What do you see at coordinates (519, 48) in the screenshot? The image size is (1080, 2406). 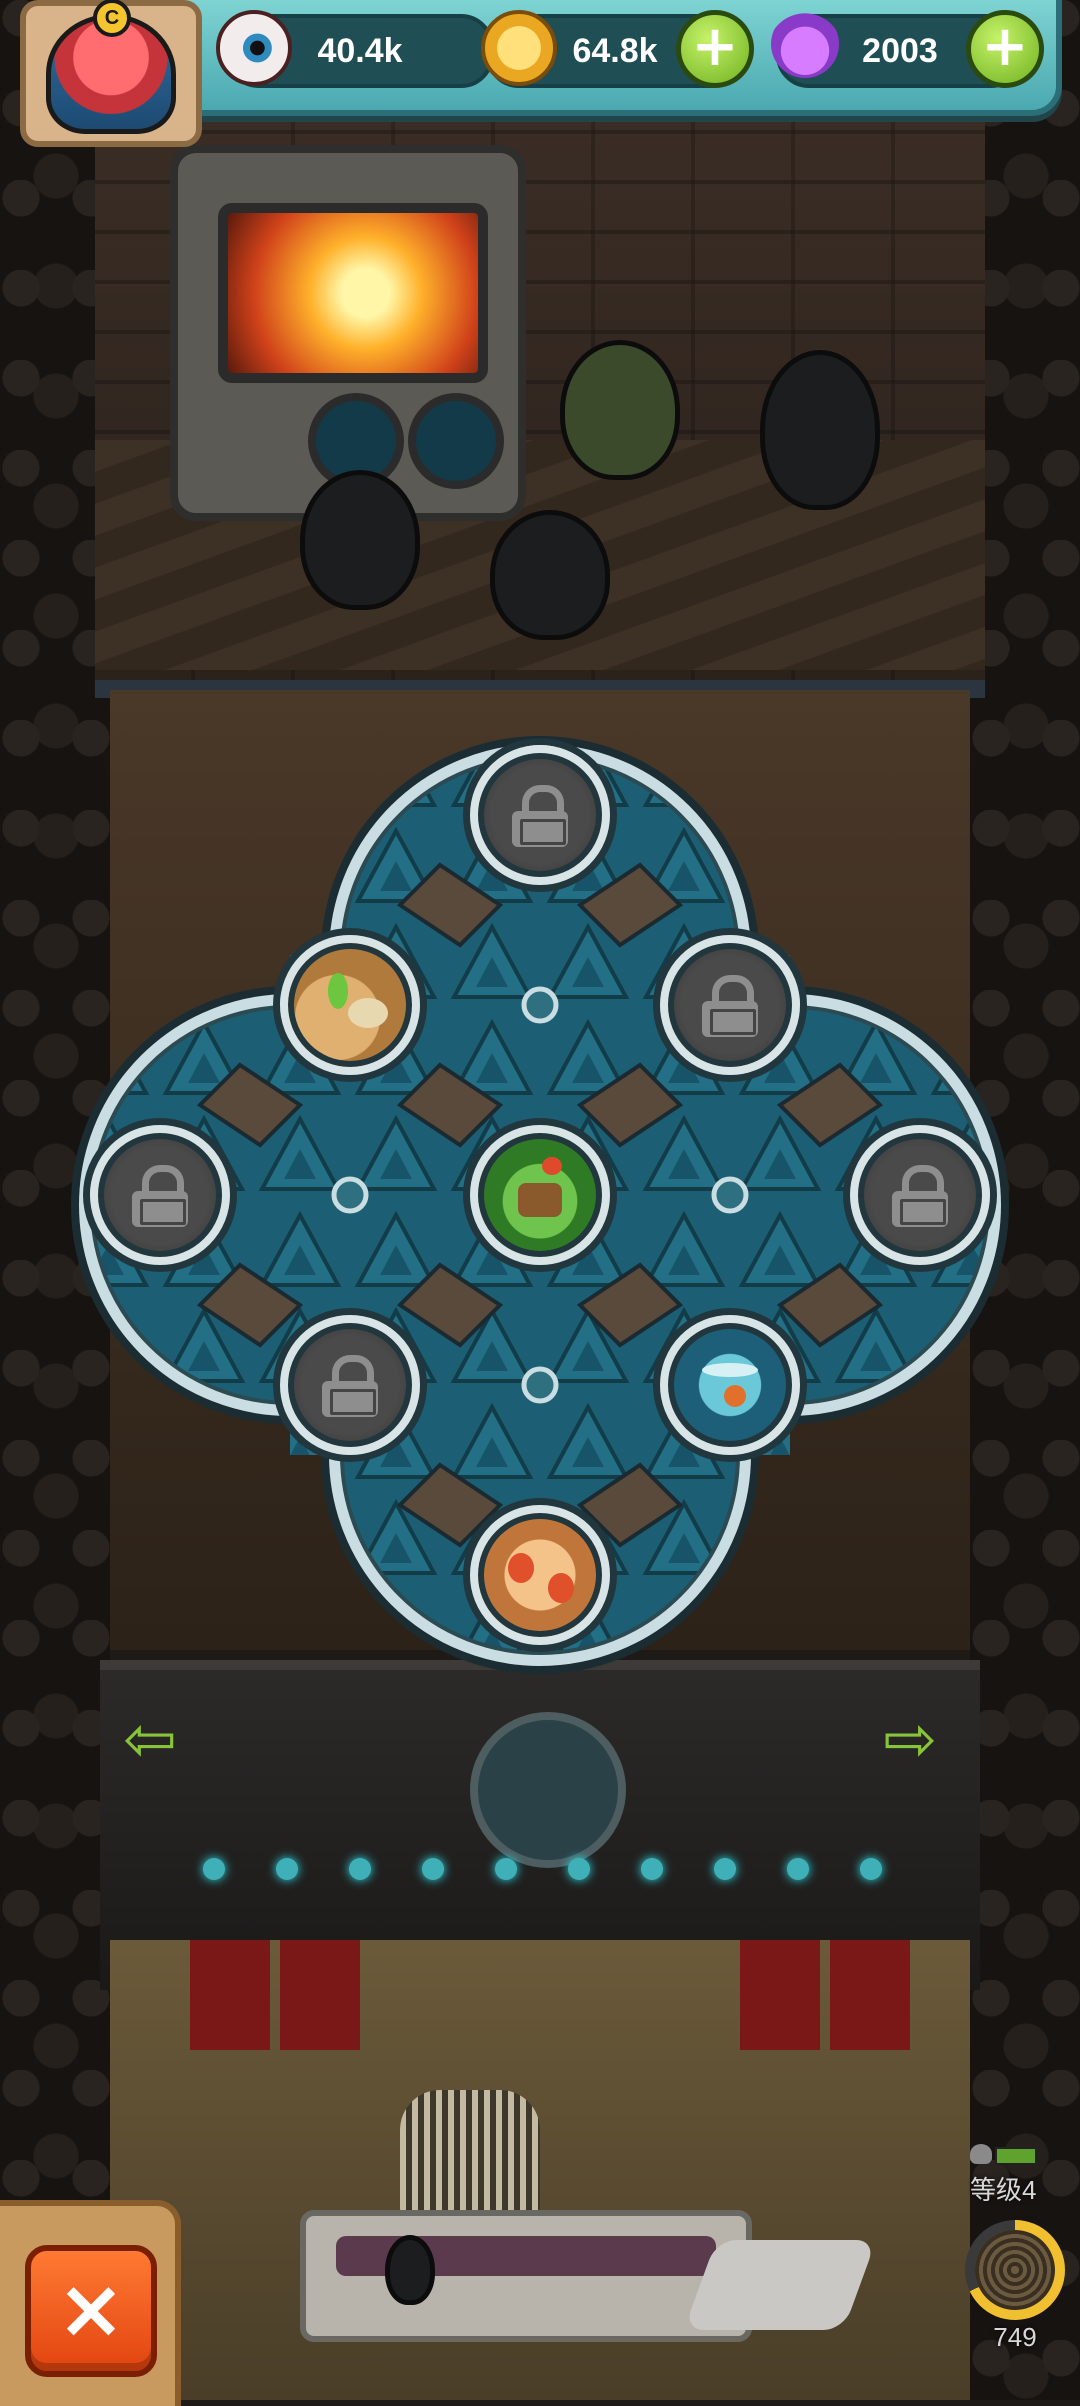 I see `coin-icon` at bounding box center [519, 48].